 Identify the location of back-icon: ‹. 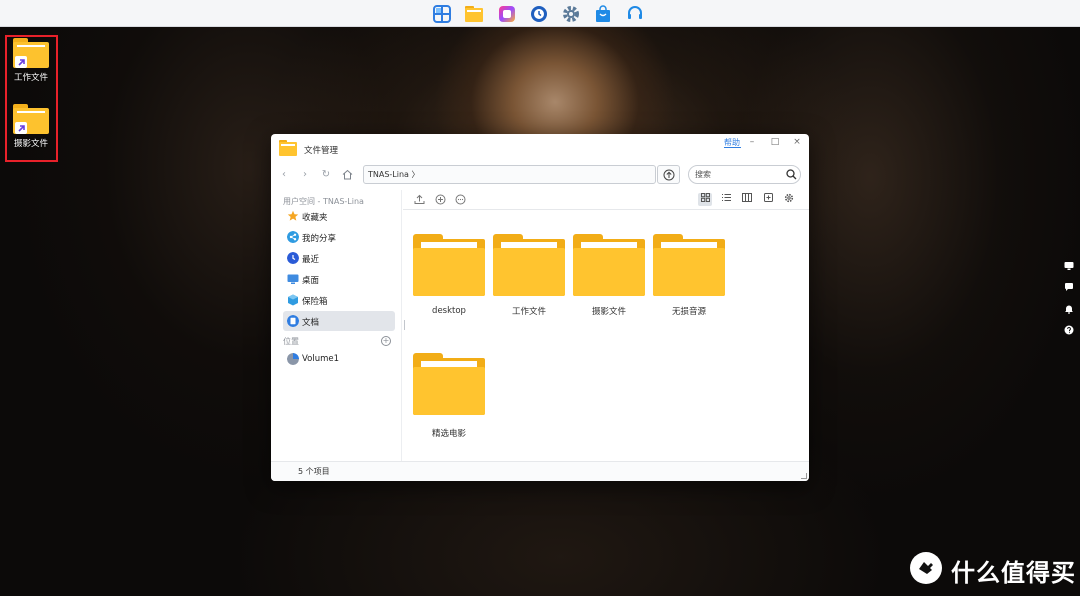
(284, 175).